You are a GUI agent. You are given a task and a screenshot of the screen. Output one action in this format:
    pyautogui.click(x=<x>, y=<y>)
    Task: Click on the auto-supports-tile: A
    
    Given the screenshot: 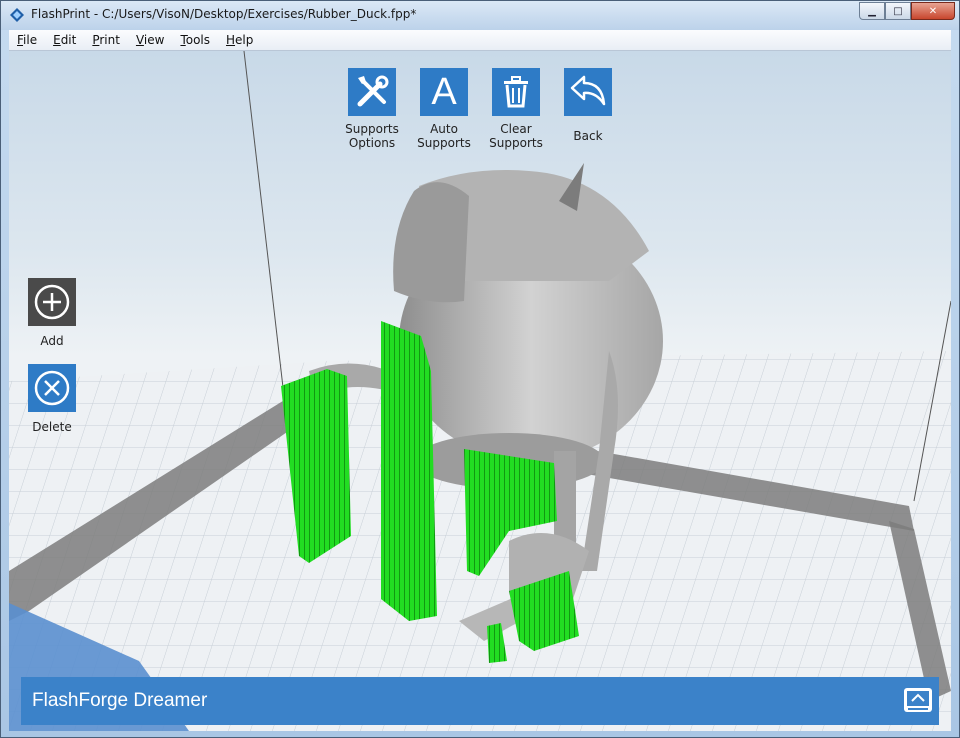 What is the action you would take?
    pyautogui.click(x=444, y=92)
    